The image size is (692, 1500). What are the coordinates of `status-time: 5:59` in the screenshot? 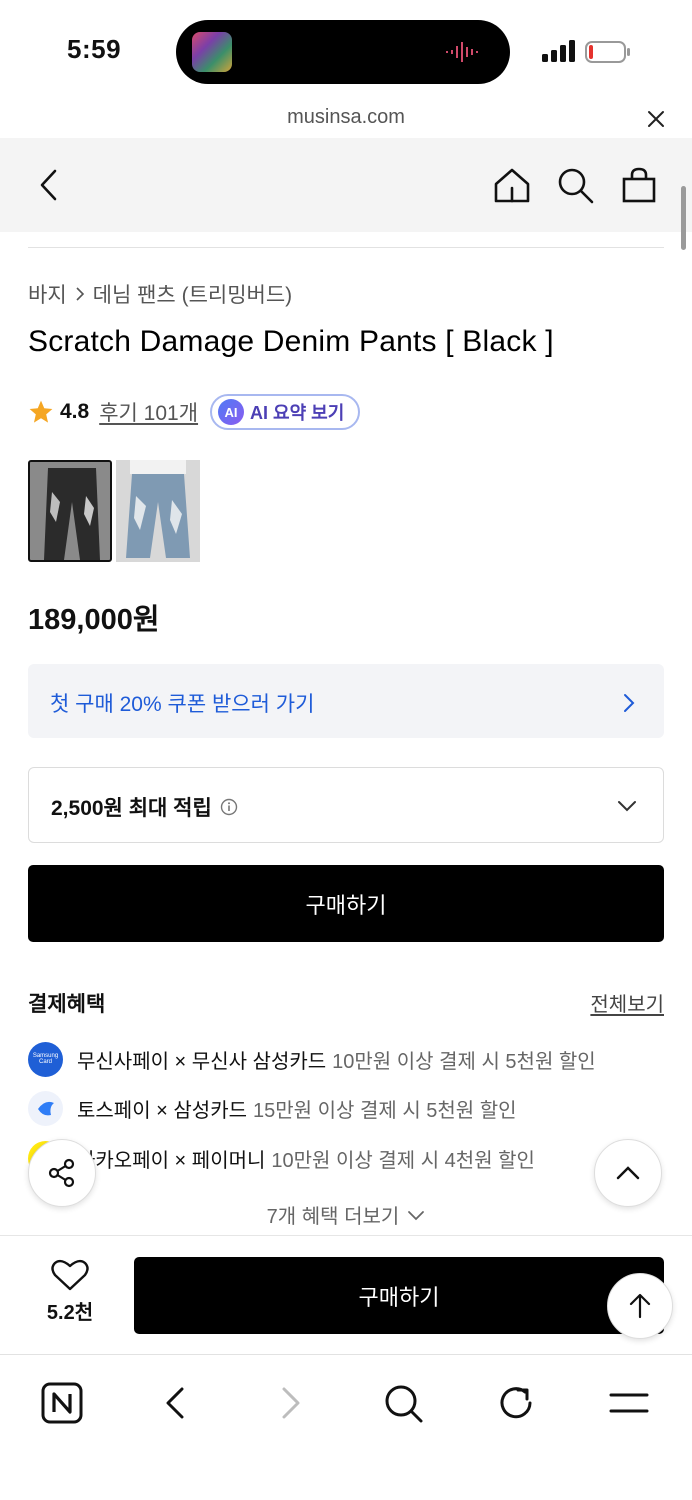 It's located at (94, 49).